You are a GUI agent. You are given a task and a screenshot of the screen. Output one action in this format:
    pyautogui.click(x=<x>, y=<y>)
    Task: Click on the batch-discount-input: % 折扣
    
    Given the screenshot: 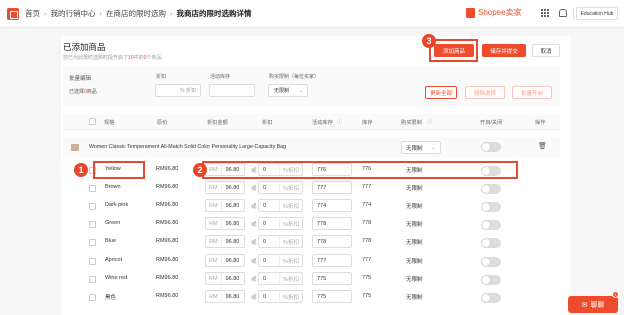 What is the action you would take?
    pyautogui.click(x=178, y=90)
    